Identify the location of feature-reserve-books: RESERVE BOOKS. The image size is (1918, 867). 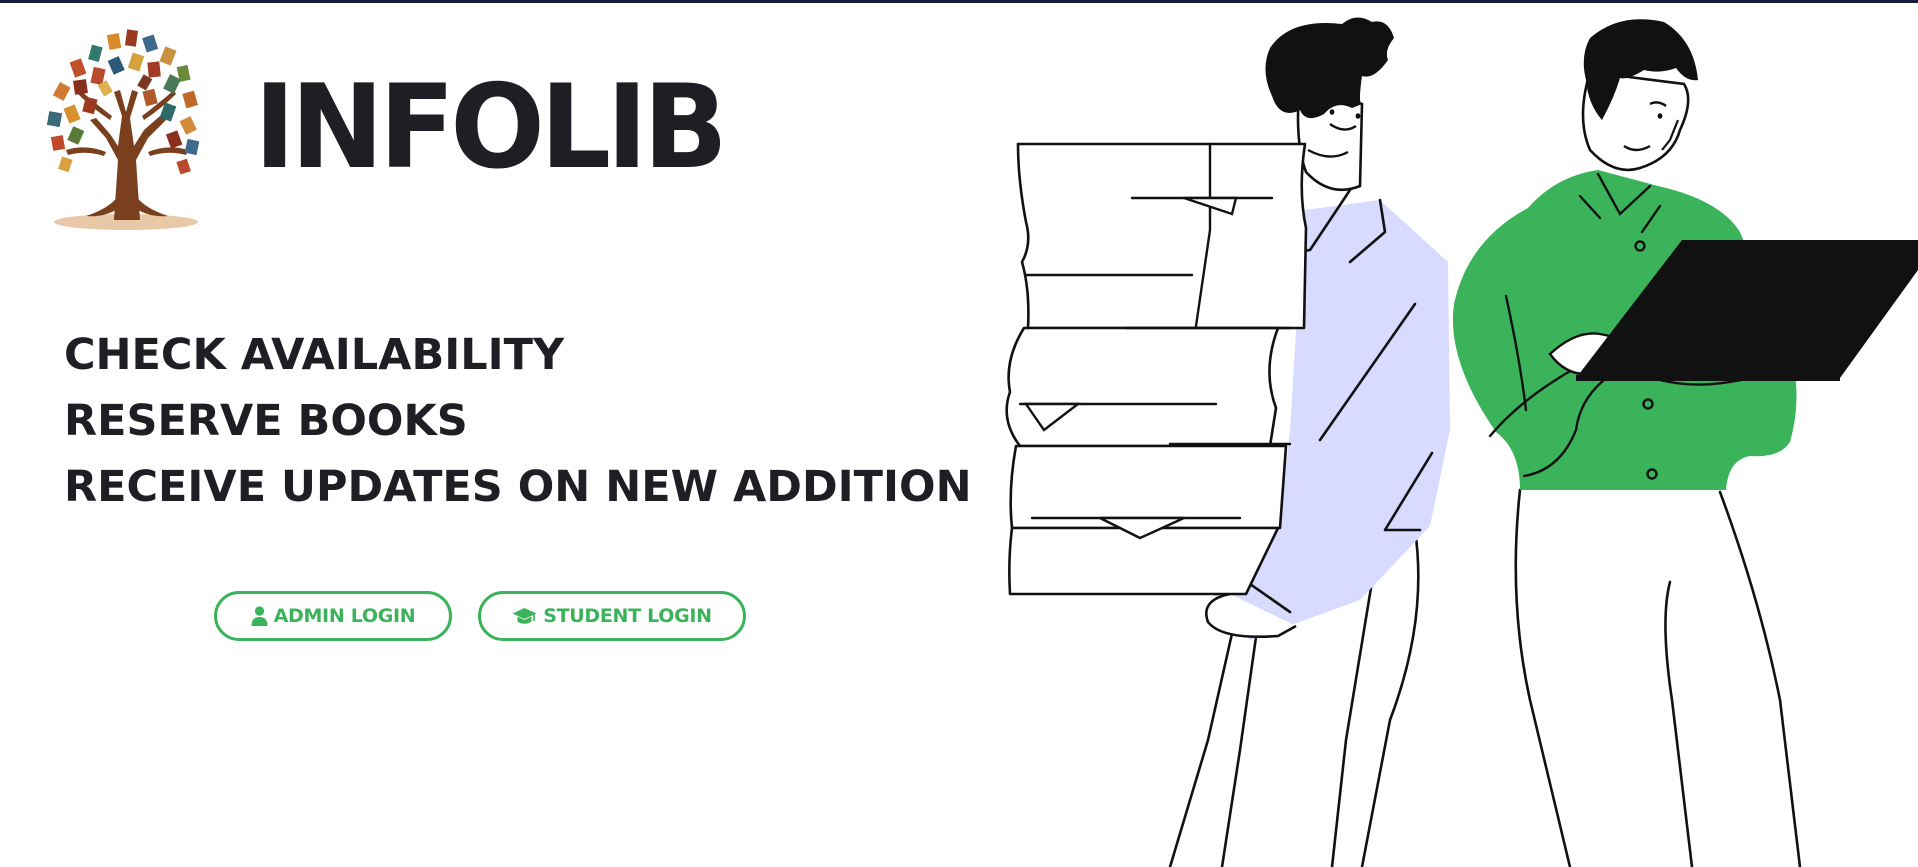
(266, 421).